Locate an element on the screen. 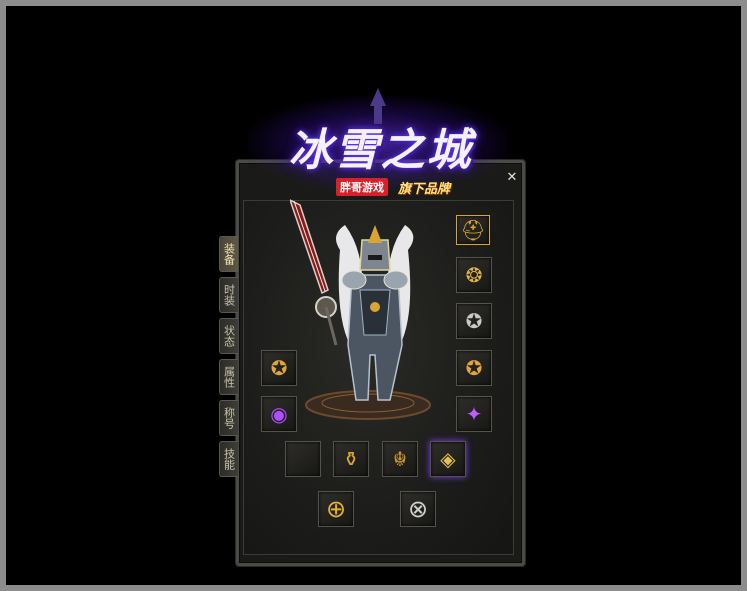 This screenshot has width=747, height=591. gold-medal-icon: ⊕ is located at coordinates (336, 509).